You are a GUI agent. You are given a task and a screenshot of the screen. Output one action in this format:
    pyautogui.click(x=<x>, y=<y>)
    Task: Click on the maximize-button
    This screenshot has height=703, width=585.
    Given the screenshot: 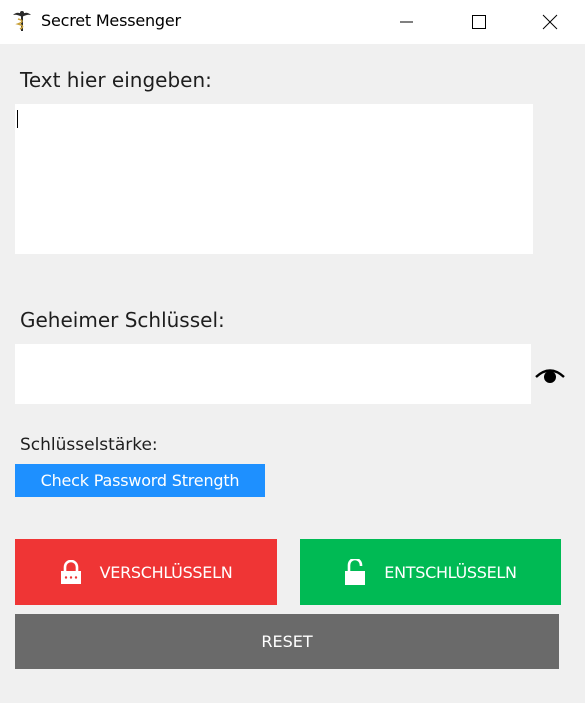 What is the action you would take?
    pyautogui.click(x=479, y=22)
    